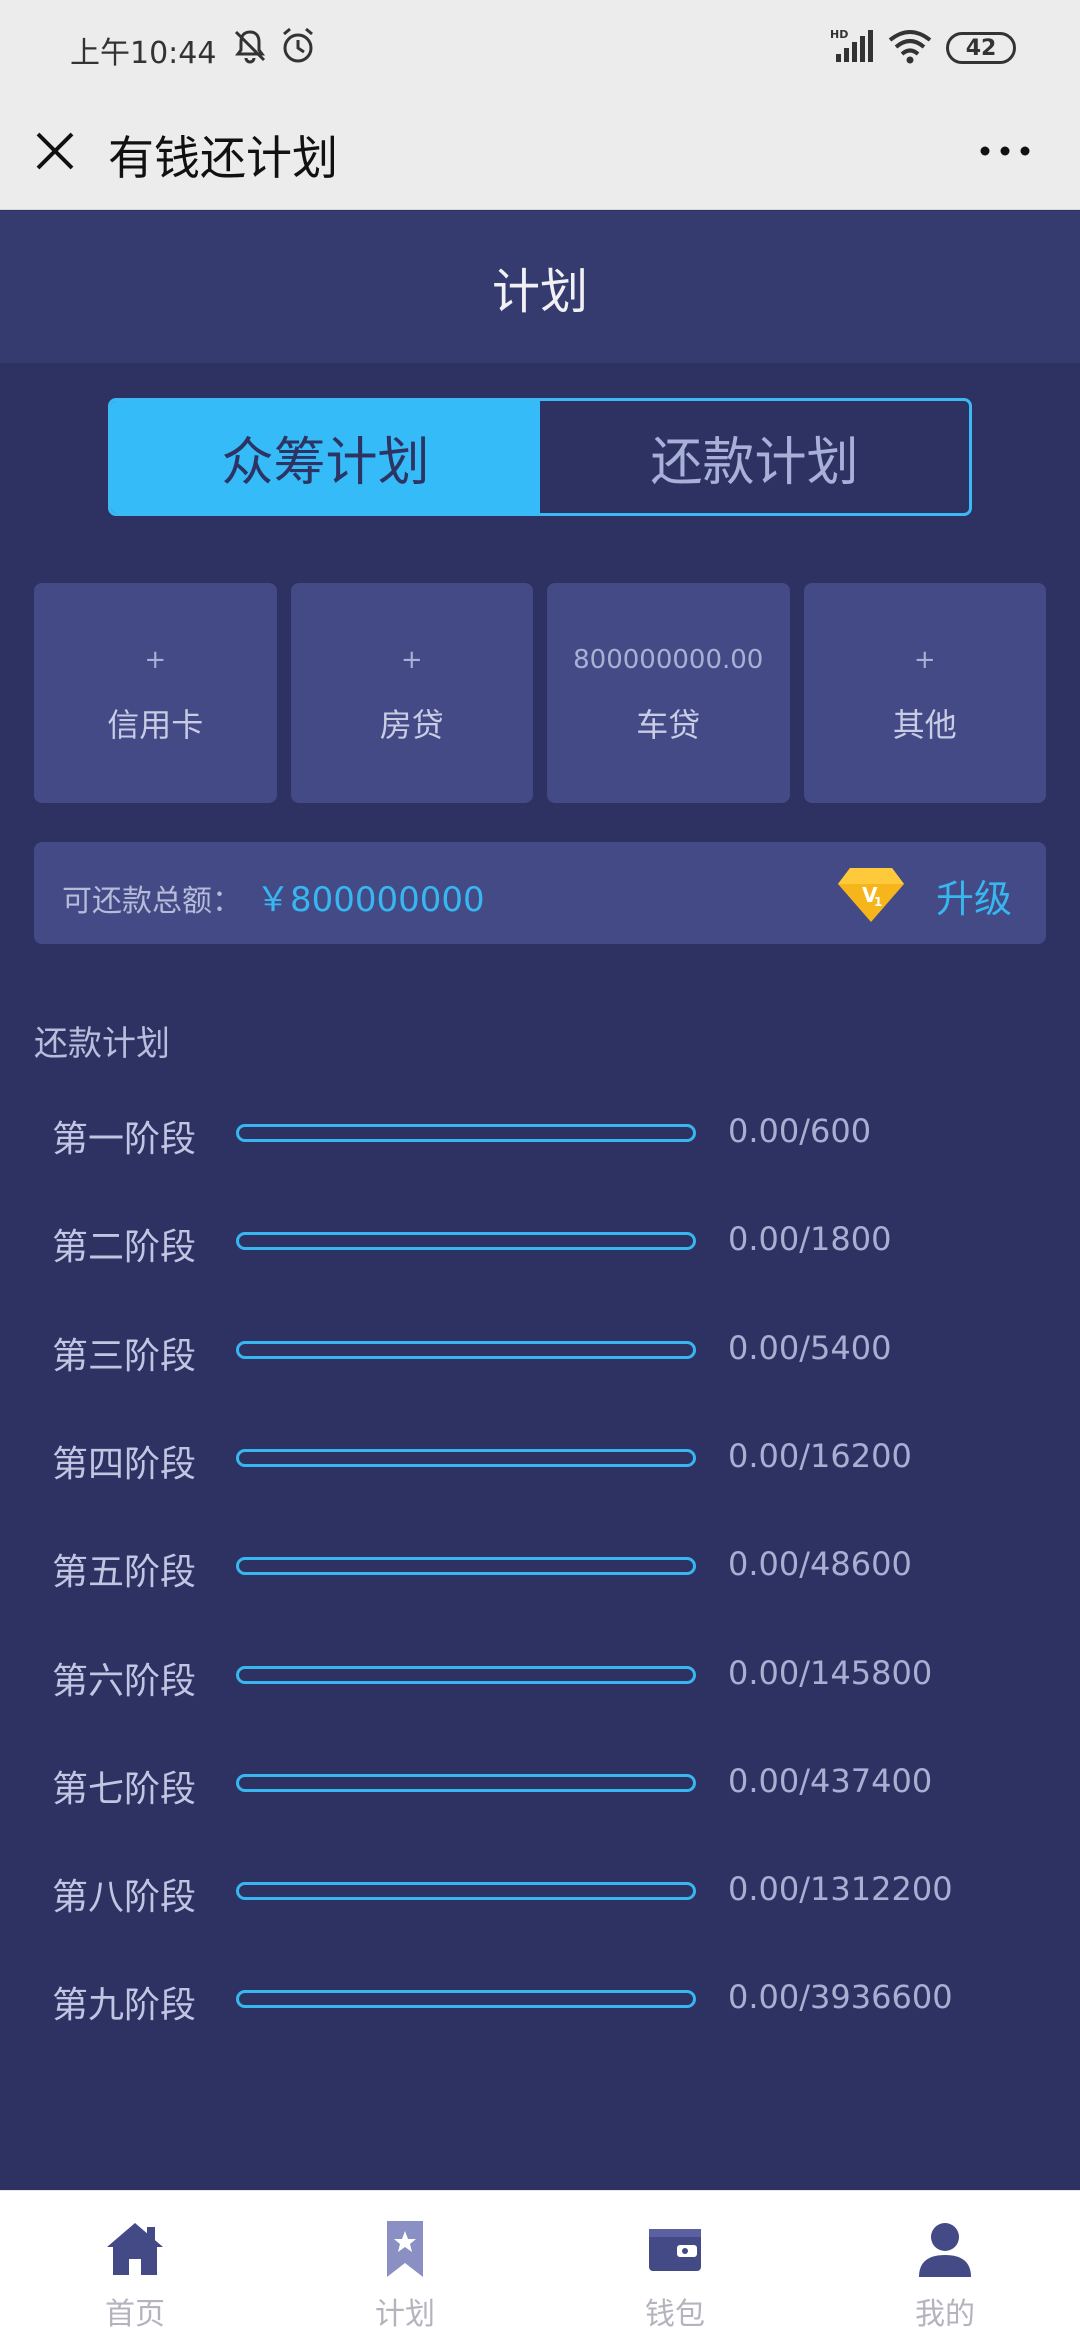  I want to click on page-header: 计划, so click(540, 287).